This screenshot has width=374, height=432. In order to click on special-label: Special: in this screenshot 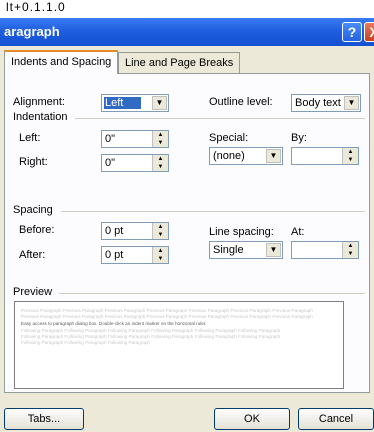, I will do `click(229, 138)`.